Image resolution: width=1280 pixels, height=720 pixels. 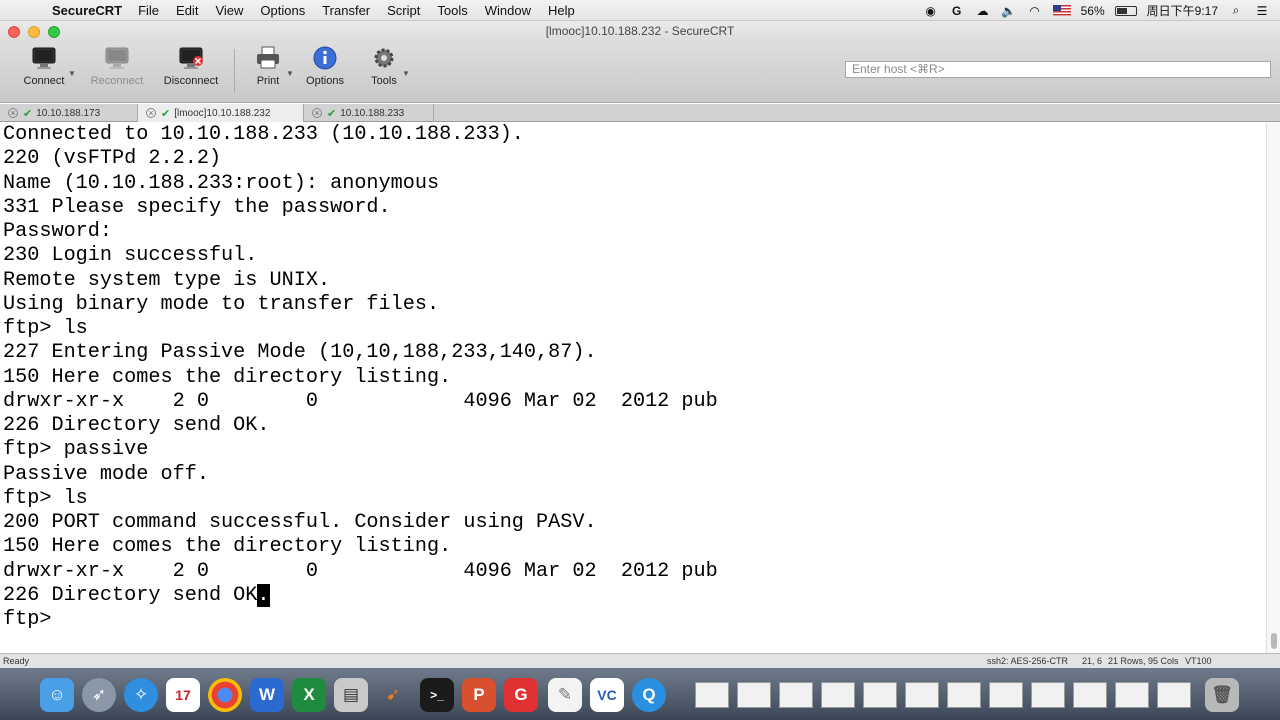 What do you see at coordinates (346, 10) in the screenshot?
I see `menu-transfer: Transfer` at bounding box center [346, 10].